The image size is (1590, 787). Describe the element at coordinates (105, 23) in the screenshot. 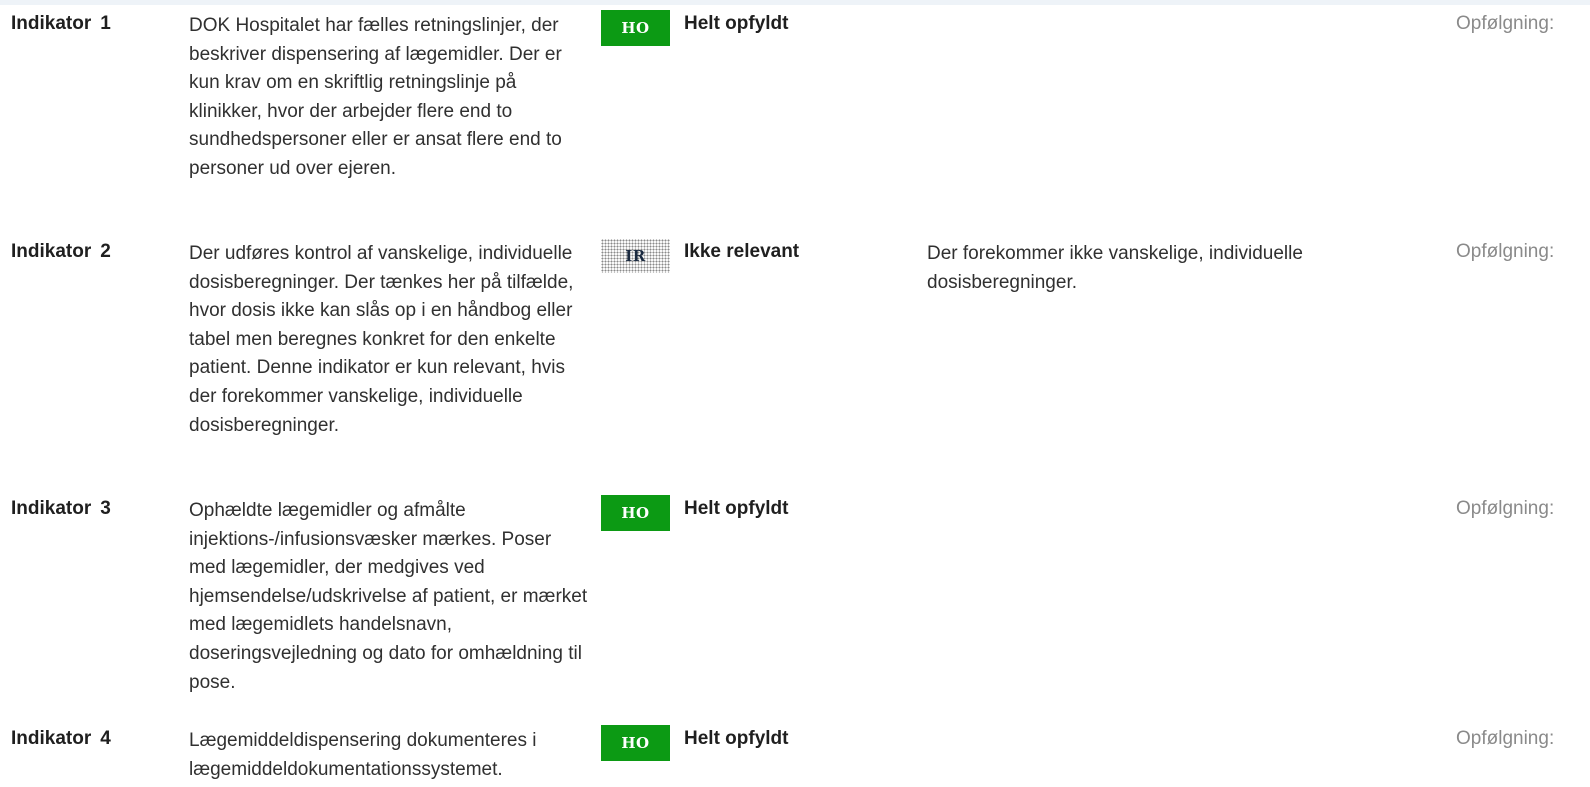

I see `indicator-number: 1` at that location.